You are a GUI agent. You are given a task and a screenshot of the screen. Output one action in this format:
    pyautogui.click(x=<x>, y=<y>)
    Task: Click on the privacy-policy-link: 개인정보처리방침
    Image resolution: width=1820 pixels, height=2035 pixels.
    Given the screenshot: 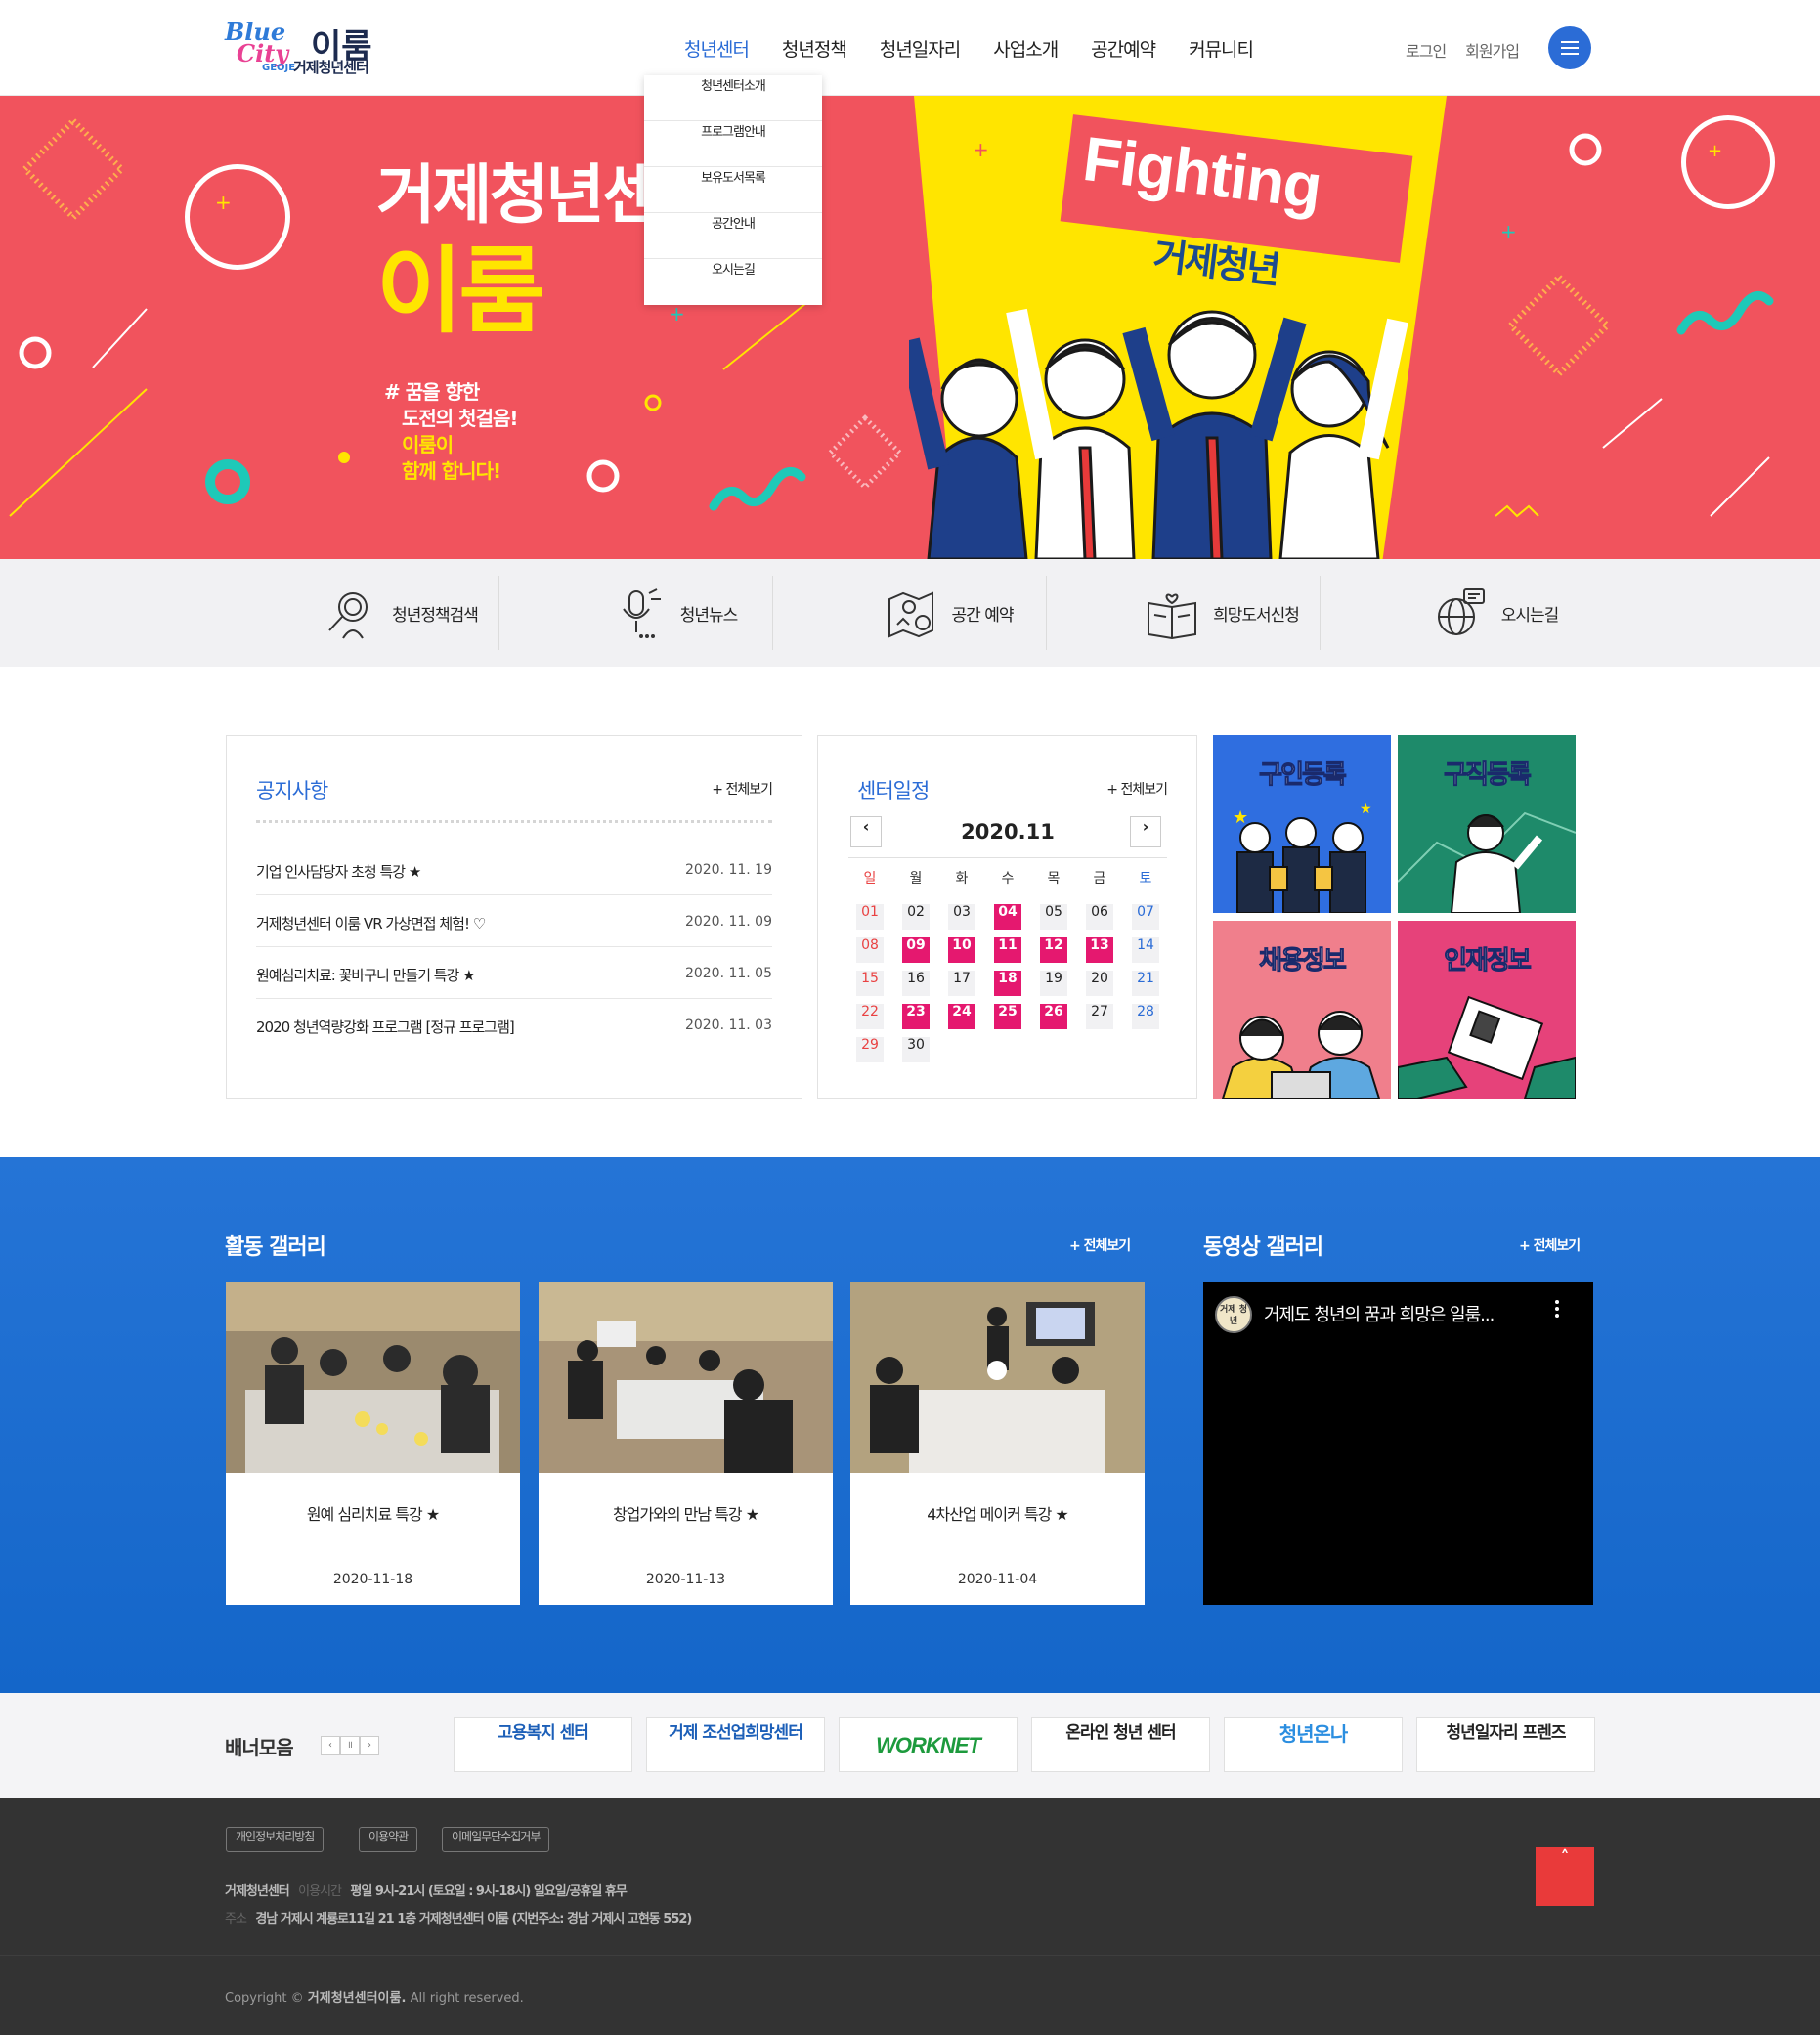 What is the action you would take?
    pyautogui.click(x=275, y=1840)
    